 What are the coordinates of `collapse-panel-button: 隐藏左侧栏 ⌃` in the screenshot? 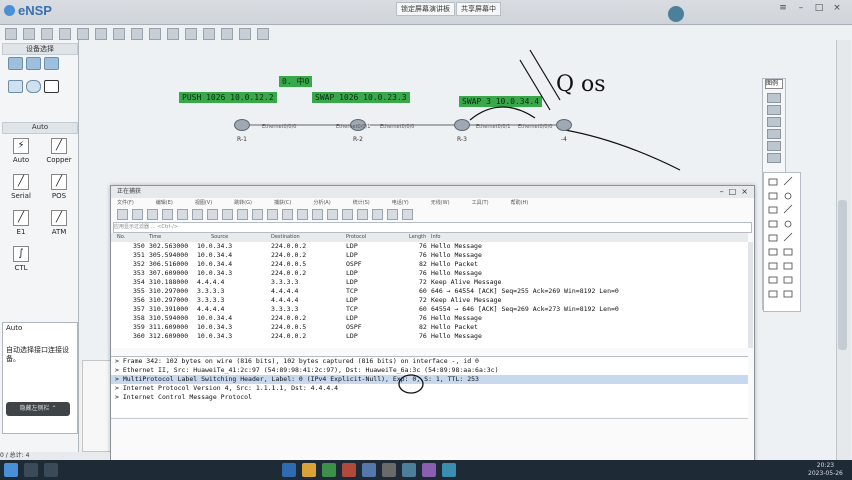 It's located at (38, 409).